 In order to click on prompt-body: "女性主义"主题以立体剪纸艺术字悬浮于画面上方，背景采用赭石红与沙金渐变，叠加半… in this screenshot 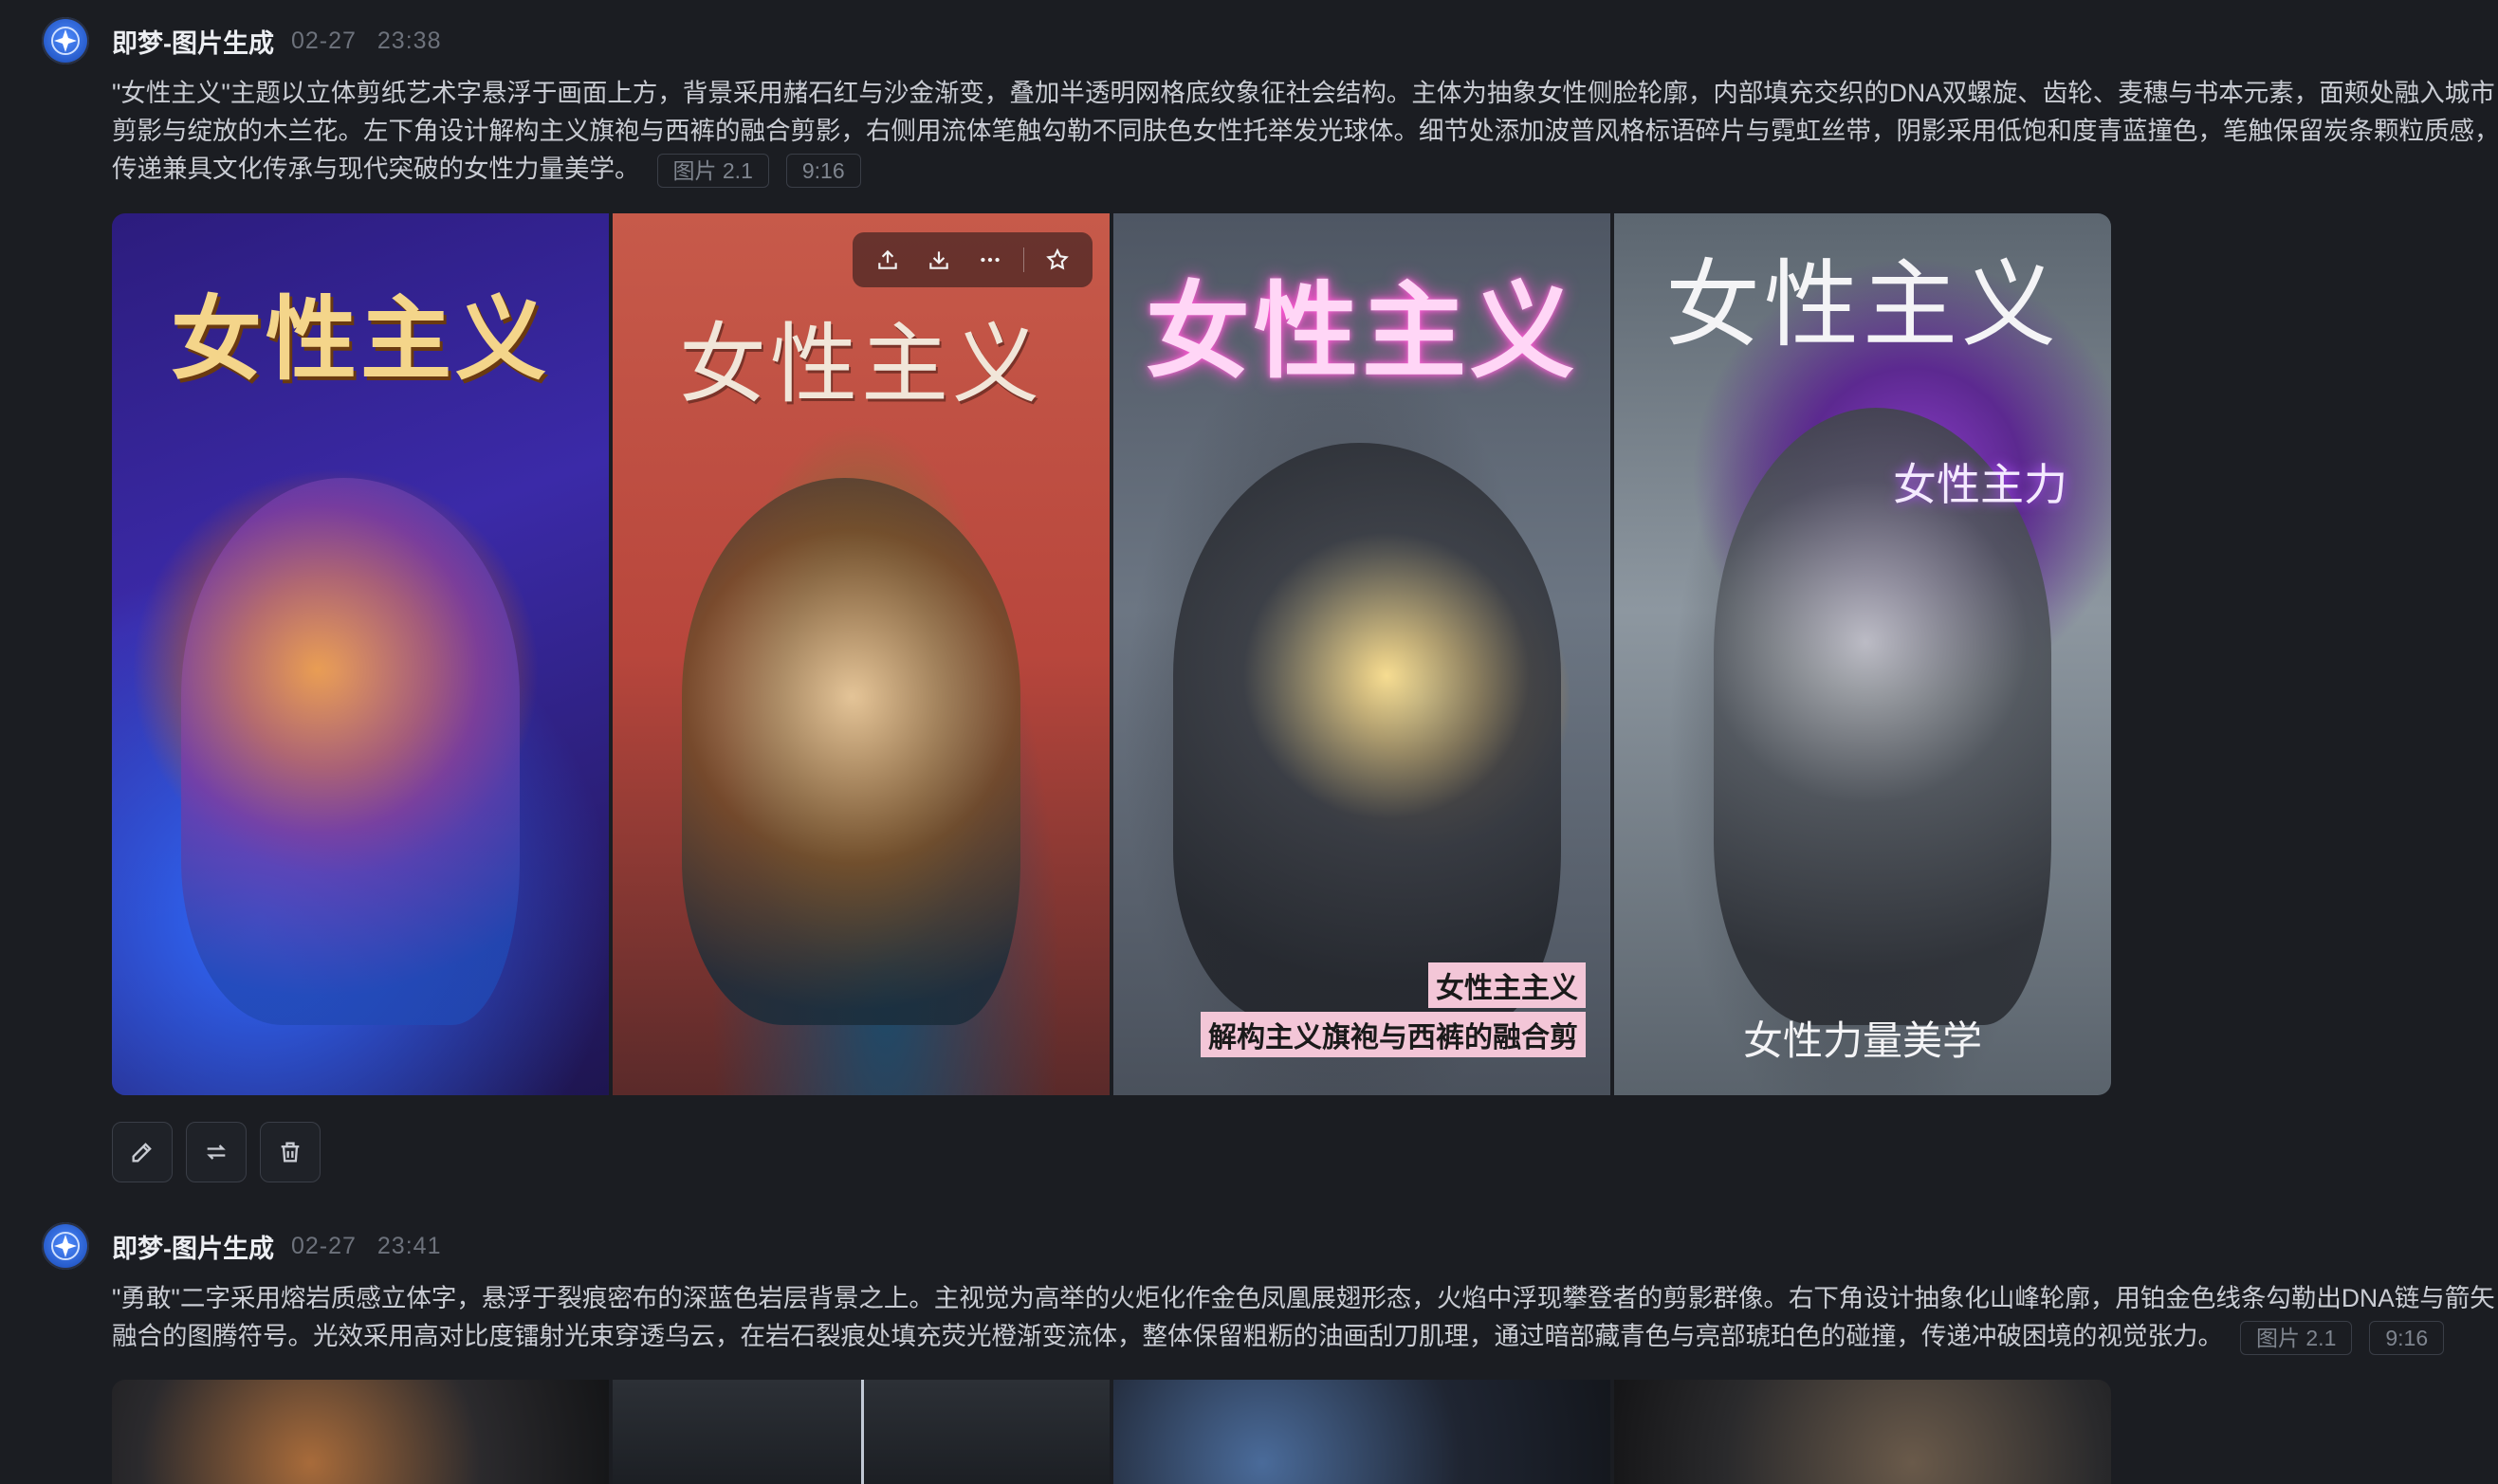, I will do `click(1305, 131)`.